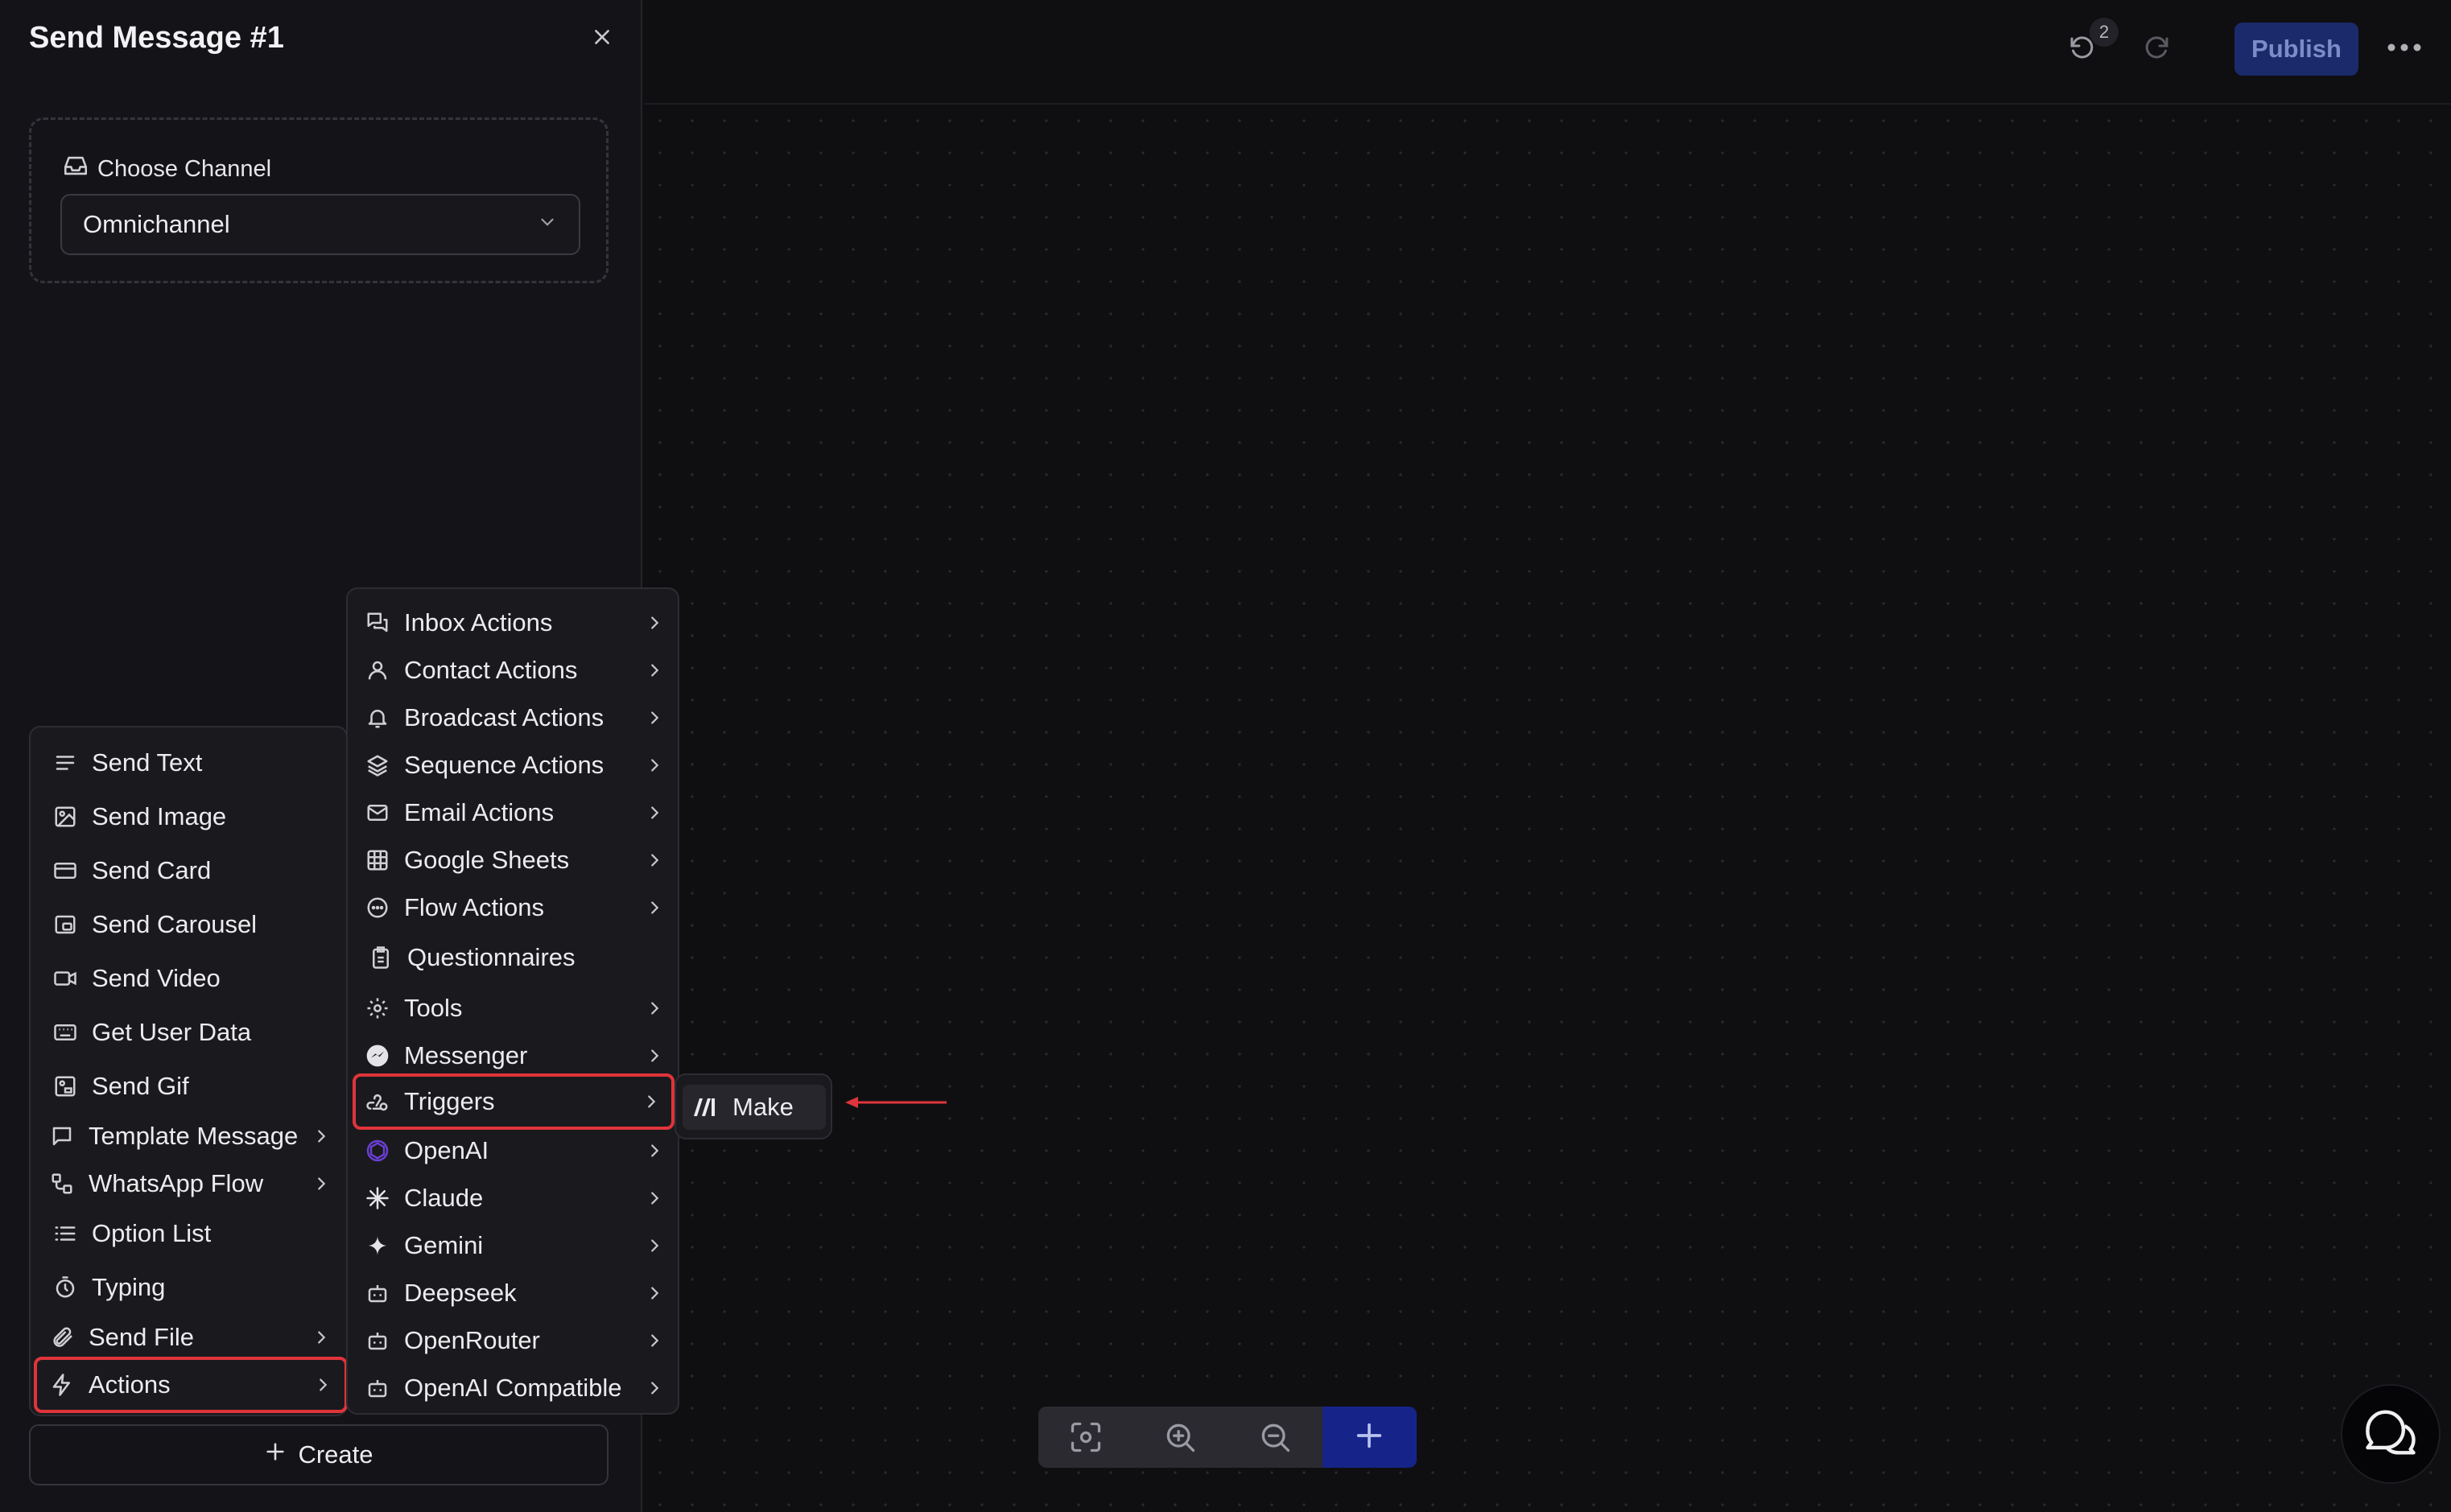  What do you see at coordinates (147, 762) in the screenshot?
I see `menu-item-label: Send Text` at bounding box center [147, 762].